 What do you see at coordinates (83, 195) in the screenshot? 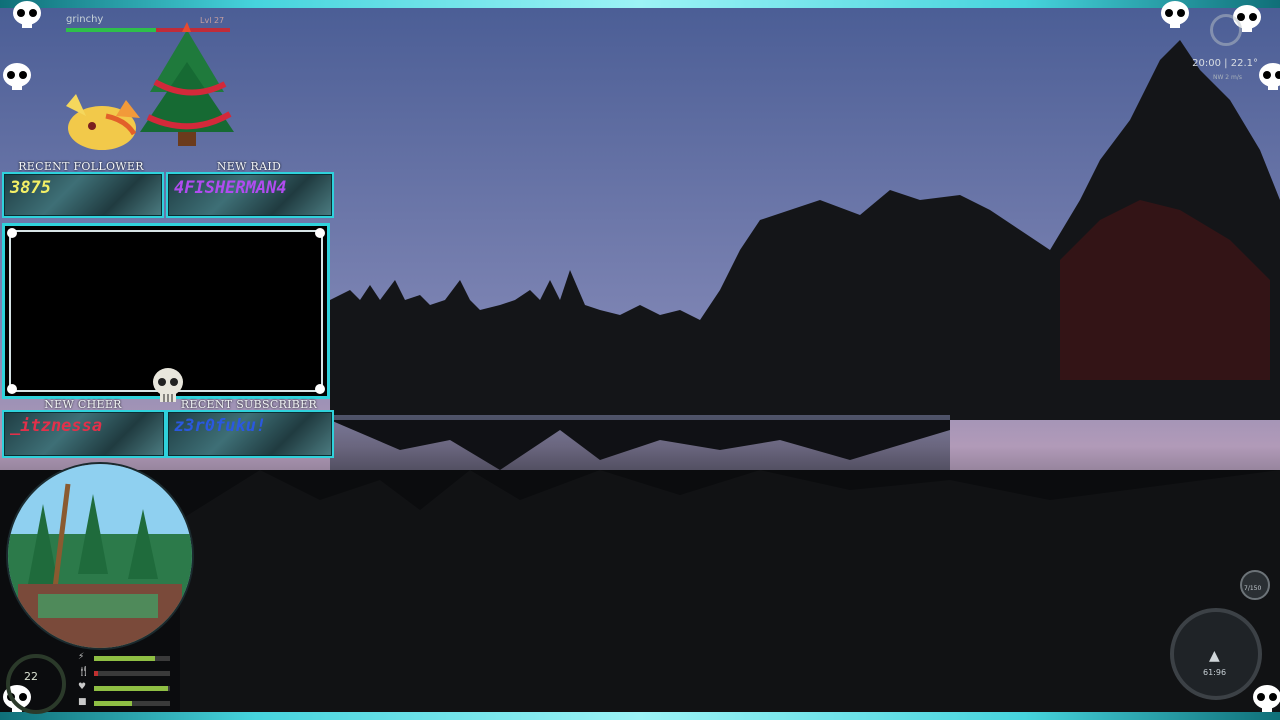
I see `recent-follower-box: 3875` at bounding box center [83, 195].